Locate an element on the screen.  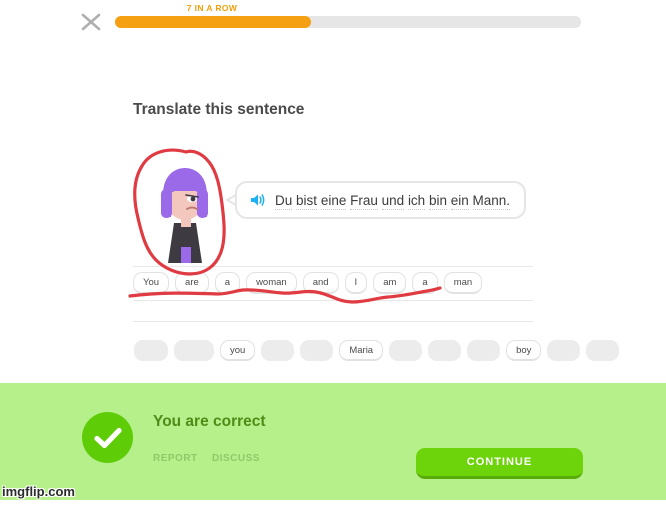
sentence-word: eine is located at coordinates (333, 201).